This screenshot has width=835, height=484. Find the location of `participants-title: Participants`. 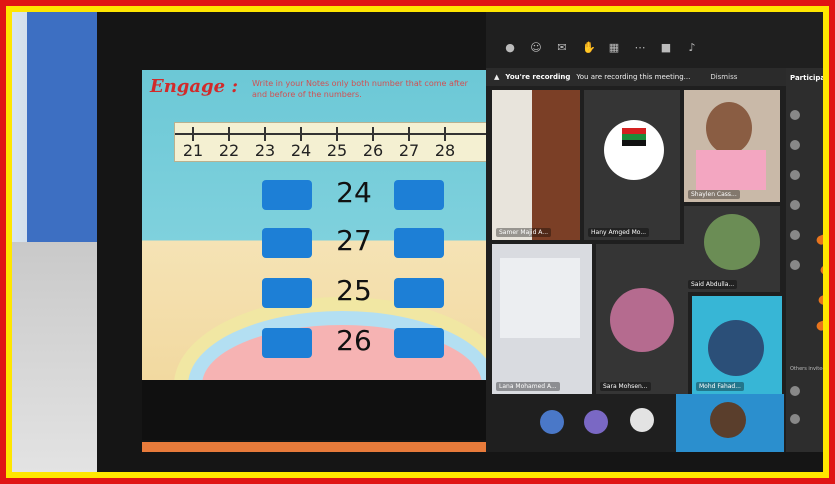

participants-title: Participants is located at coordinates (808, 78).